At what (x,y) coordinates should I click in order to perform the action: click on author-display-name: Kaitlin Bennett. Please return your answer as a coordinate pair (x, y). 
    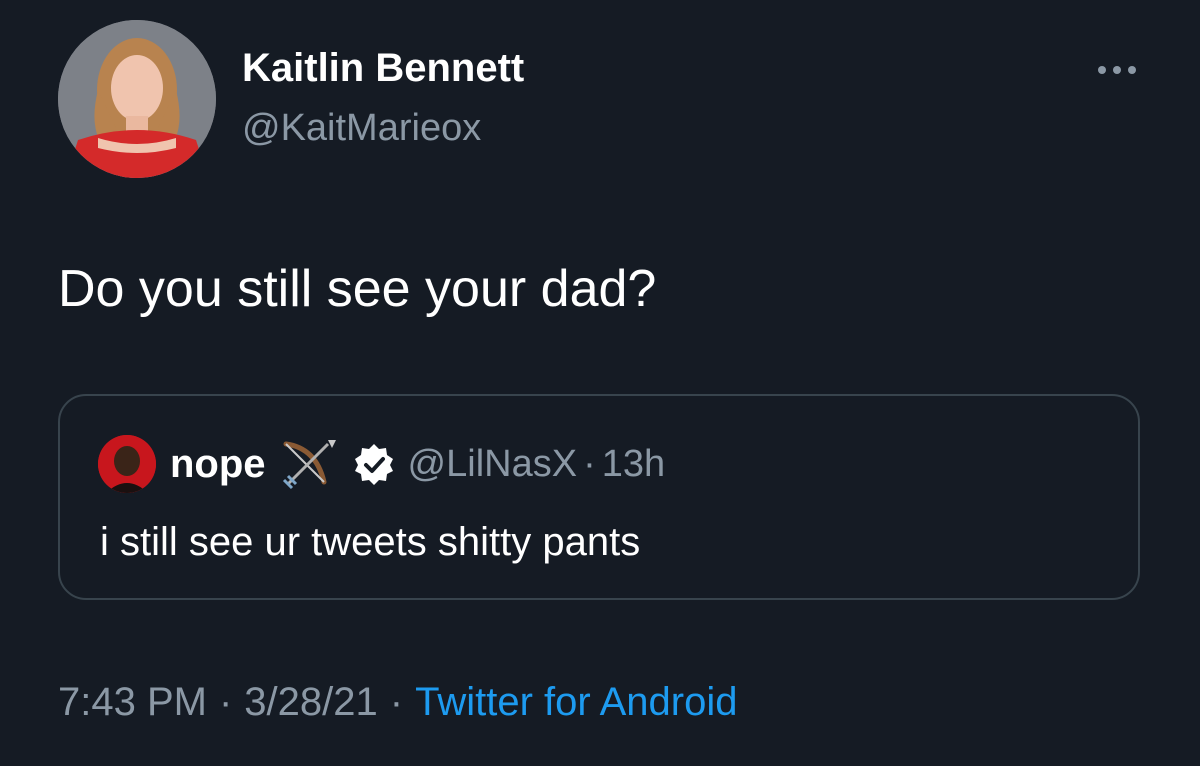
    Looking at the image, I should click on (383, 68).